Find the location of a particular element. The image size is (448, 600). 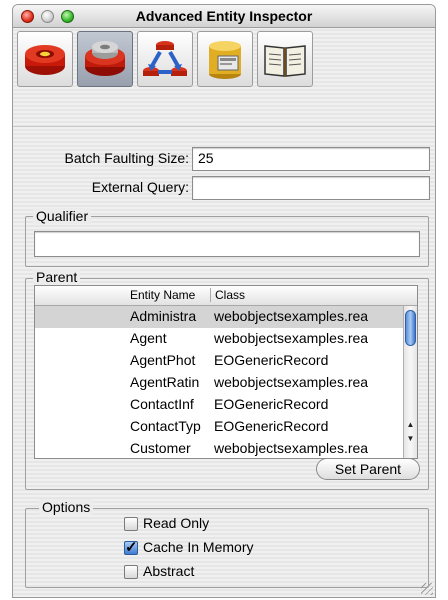

entity-name-cell: AgentPhot is located at coordinates (163, 360).